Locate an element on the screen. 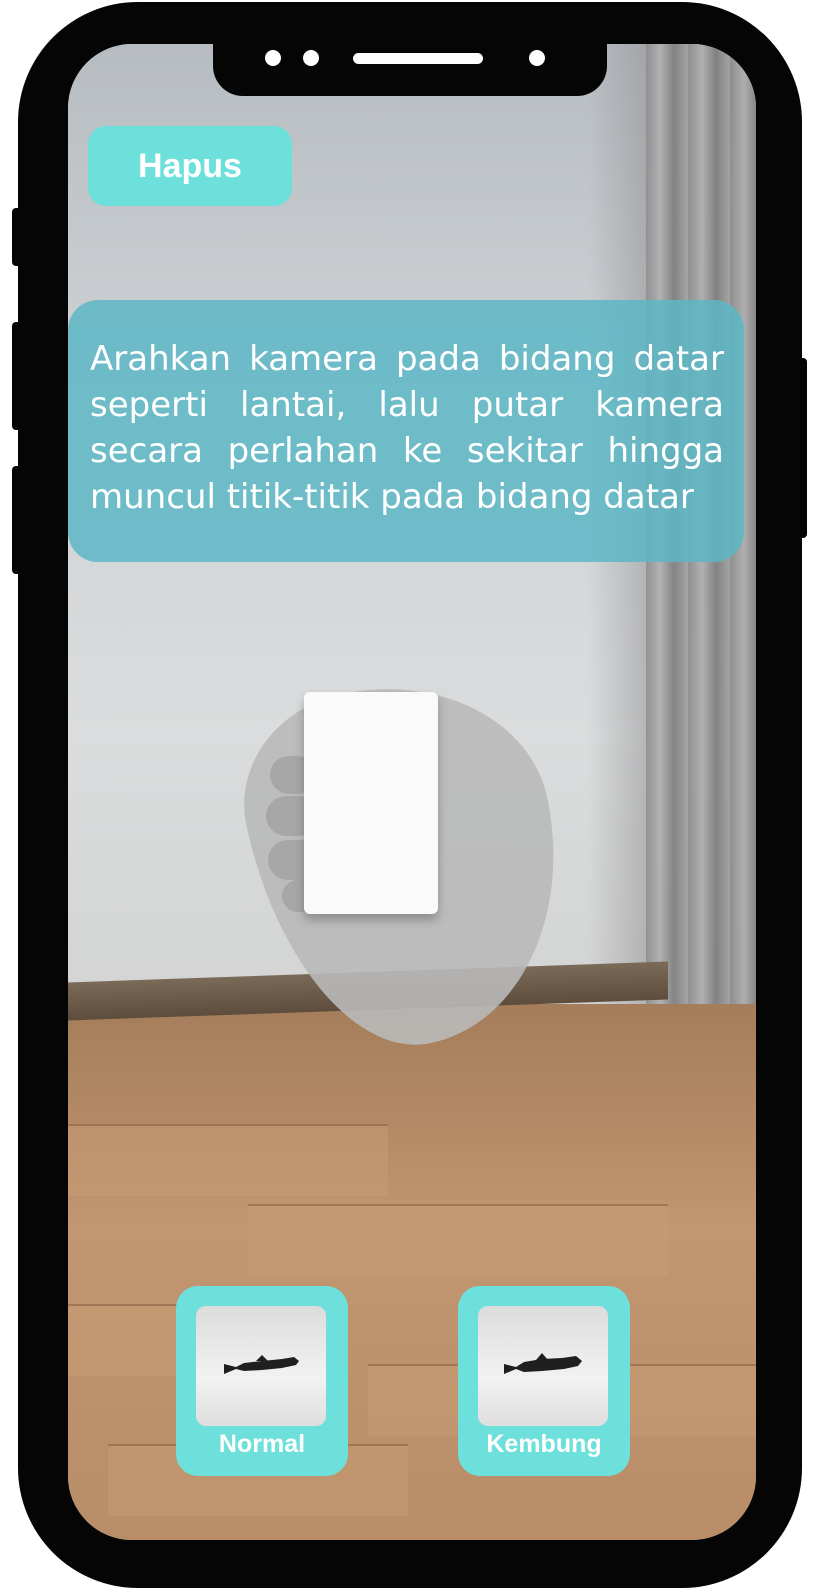  model-label: Kembung is located at coordinates (544, 1444).